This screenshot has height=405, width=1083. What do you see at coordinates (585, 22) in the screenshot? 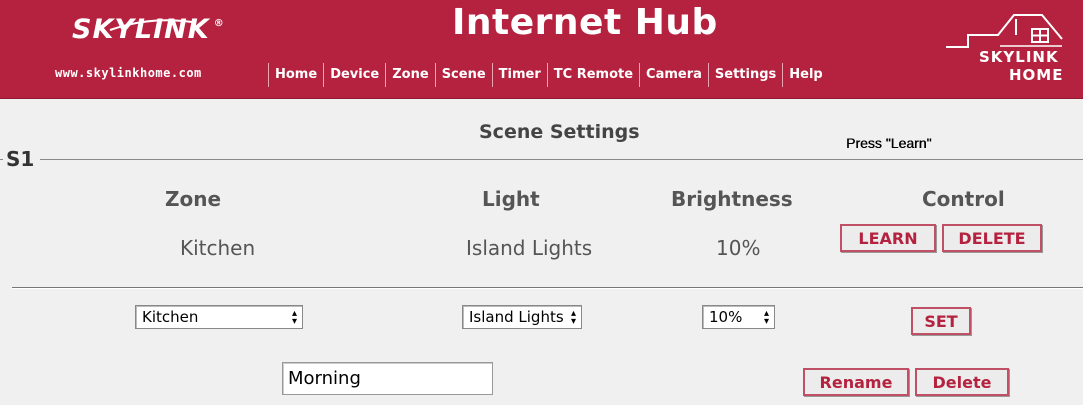
I see `app-title: Internet Hub` at bounding box center [585, 22].